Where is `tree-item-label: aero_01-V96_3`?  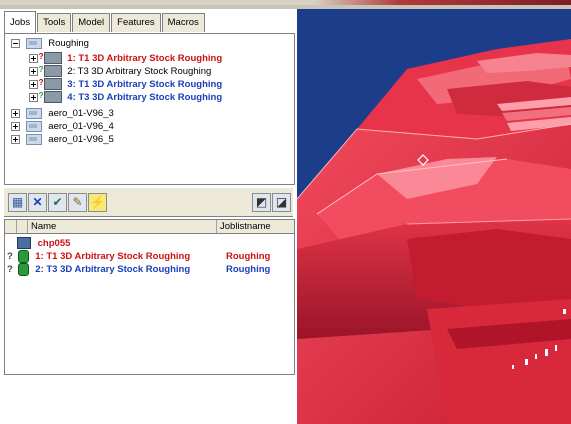
tree-item-label: aero_01-V96_3 is located at coordinates (81, 113).